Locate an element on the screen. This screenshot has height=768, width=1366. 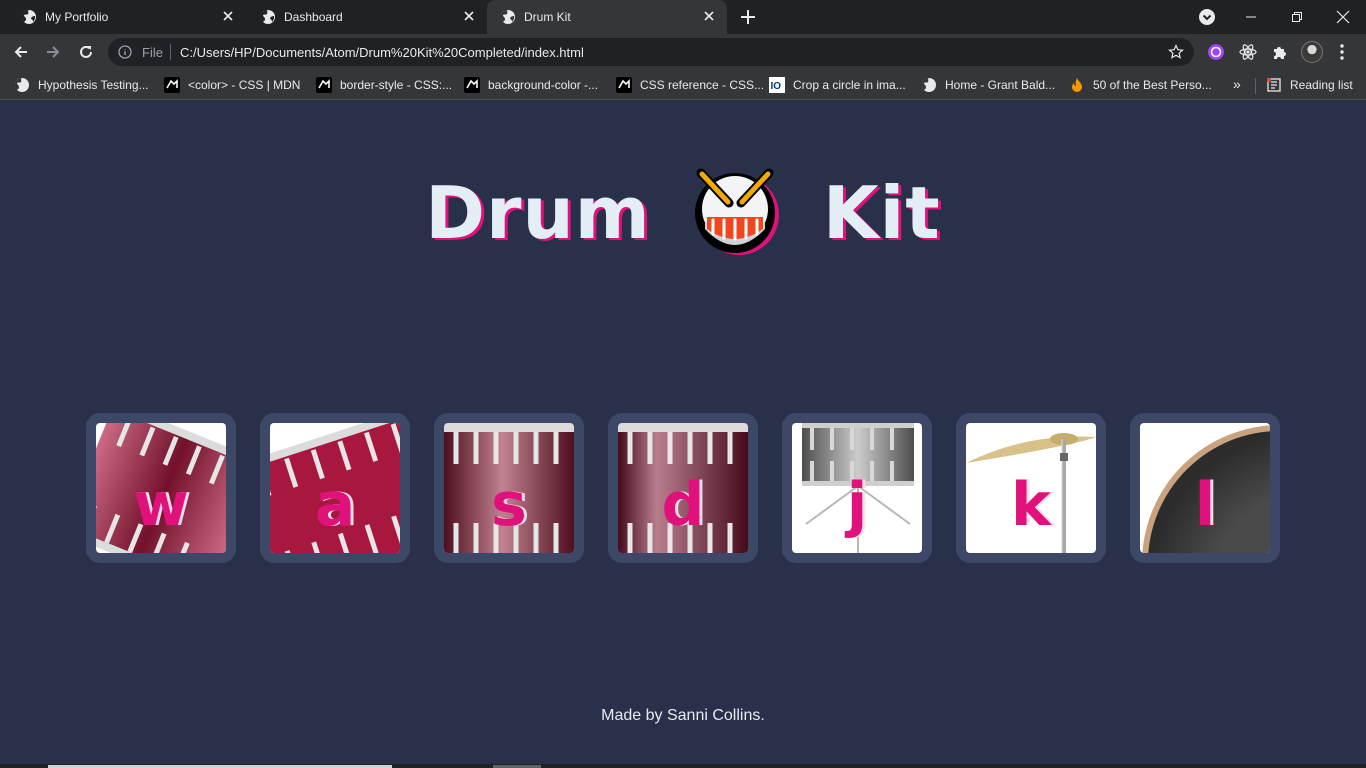
restore-icon is located at coordinates (1297, 17).